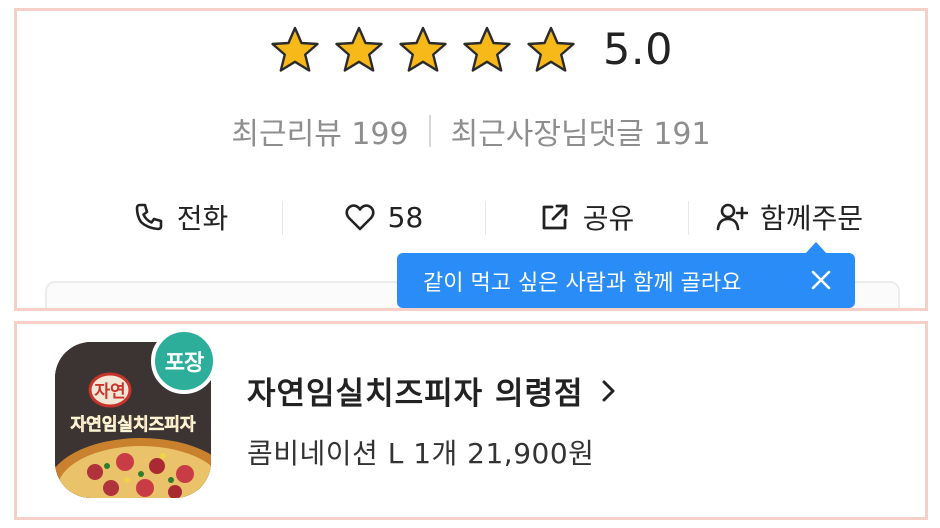 This screenshot has width=940, height=528. Describe the element at coordinates (132, 424) in the screenshot. I see `logo-brand-text: 자연임실치즈피자` at that location.